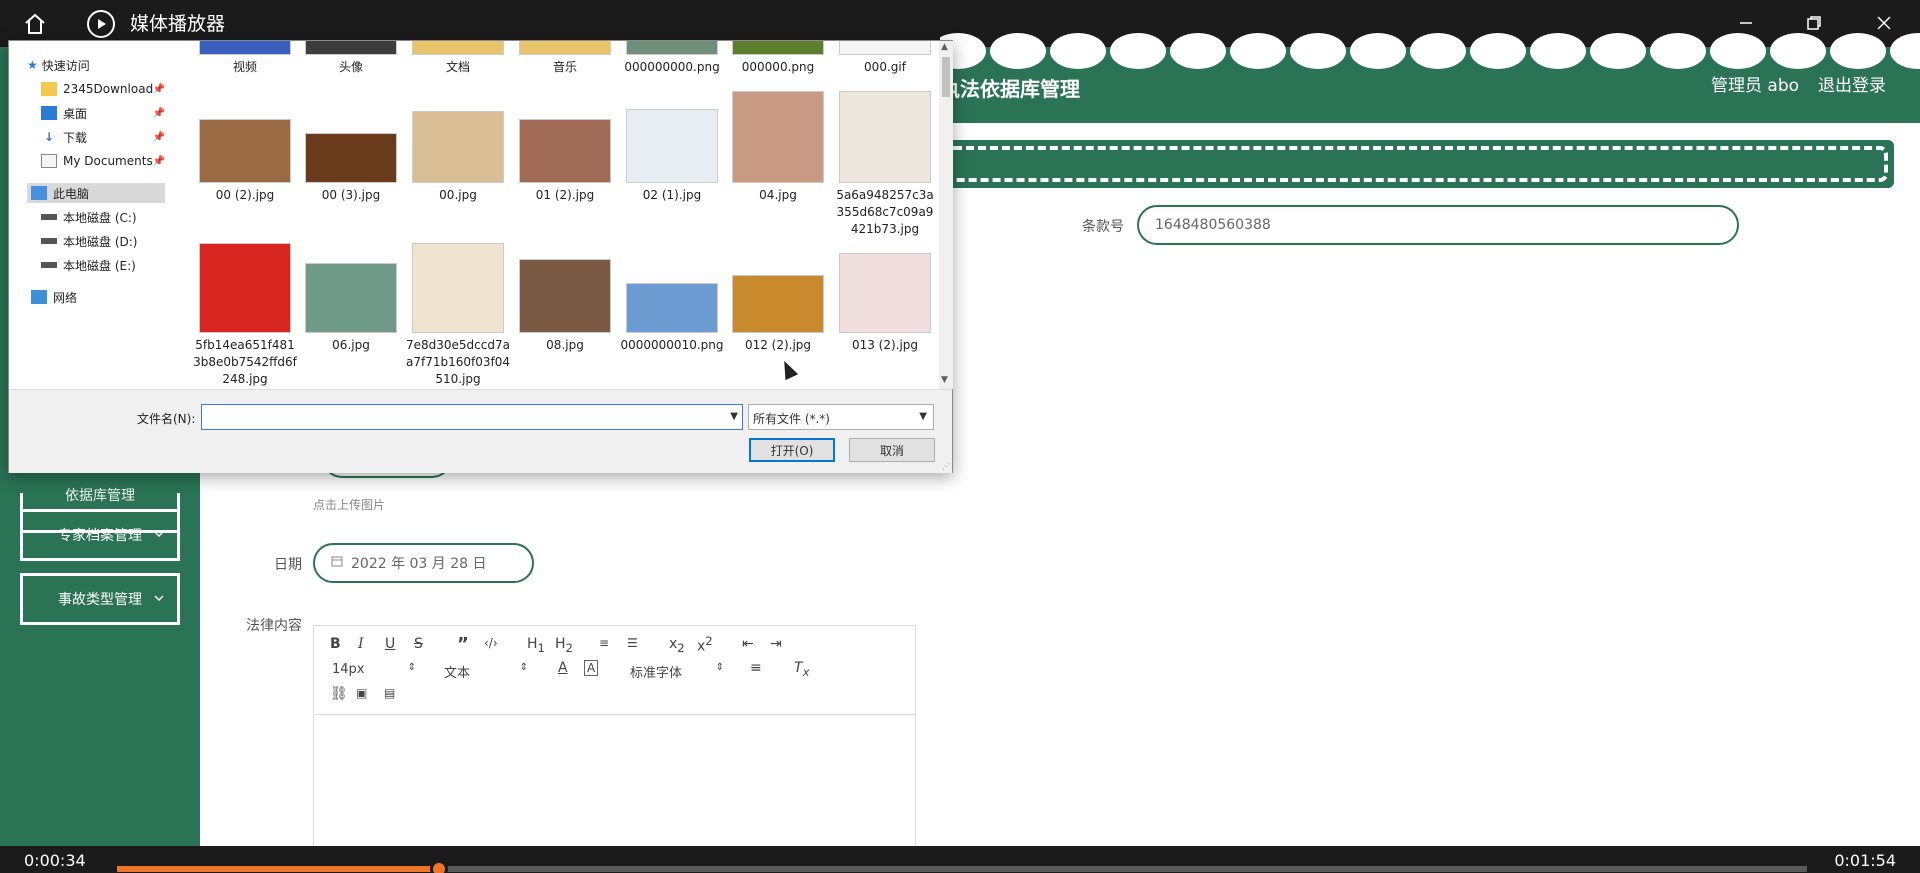 This screenshot has width=1920, height=873. What do you see at coordinates (423, 563) in the screenshot?
I see `date-picker: 2022 年 03 月 28 日` at bounding box center [423, 563].